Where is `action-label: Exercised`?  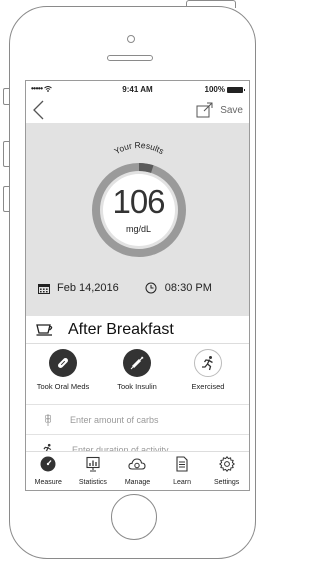 action-label: Exercised is located at coordinates (208, 386).